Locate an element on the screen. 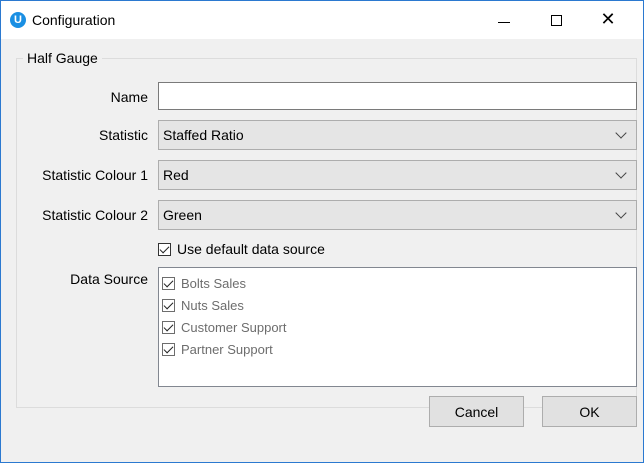 This screenshot has width=644, height=463. name-input is located at coordinates (397, 96).